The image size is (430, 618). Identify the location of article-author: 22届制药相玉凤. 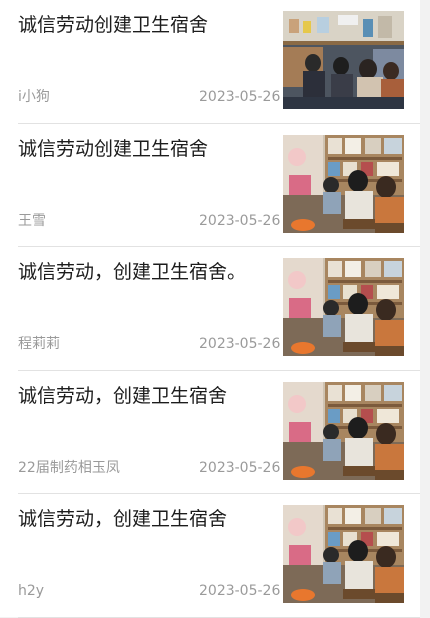
(69, 467).